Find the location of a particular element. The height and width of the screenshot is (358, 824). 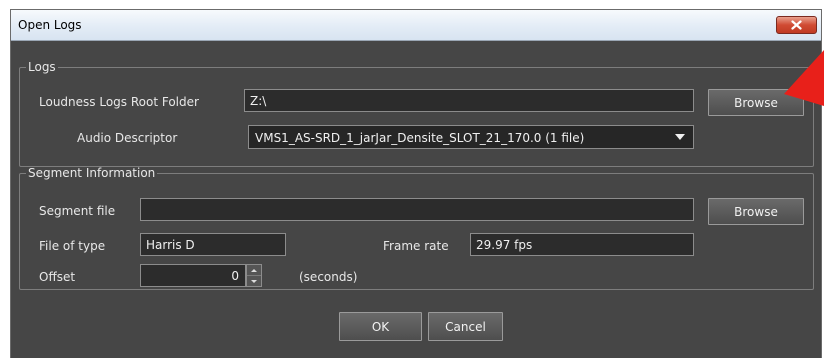

ok-button: OK is located at coordinates (380, 326).